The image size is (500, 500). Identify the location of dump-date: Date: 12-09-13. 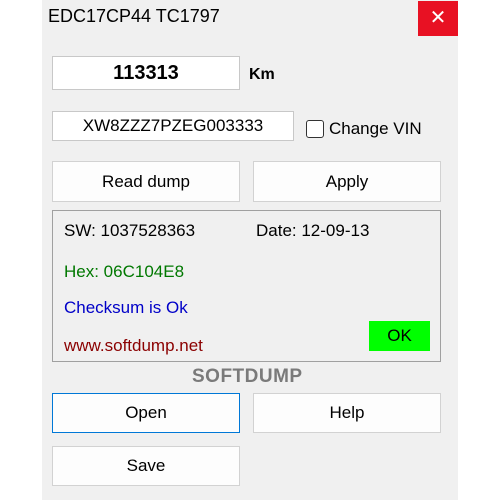
(313, 230).